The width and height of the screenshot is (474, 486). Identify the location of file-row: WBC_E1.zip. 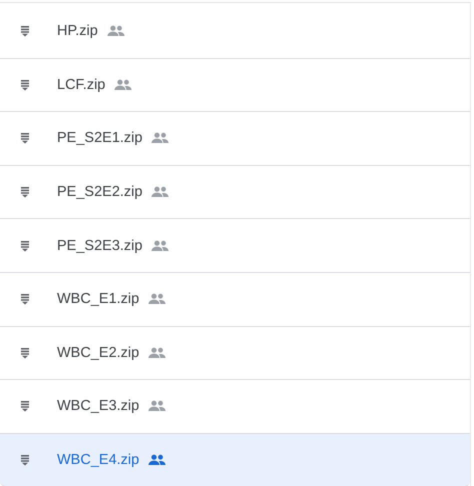
(235, 299).